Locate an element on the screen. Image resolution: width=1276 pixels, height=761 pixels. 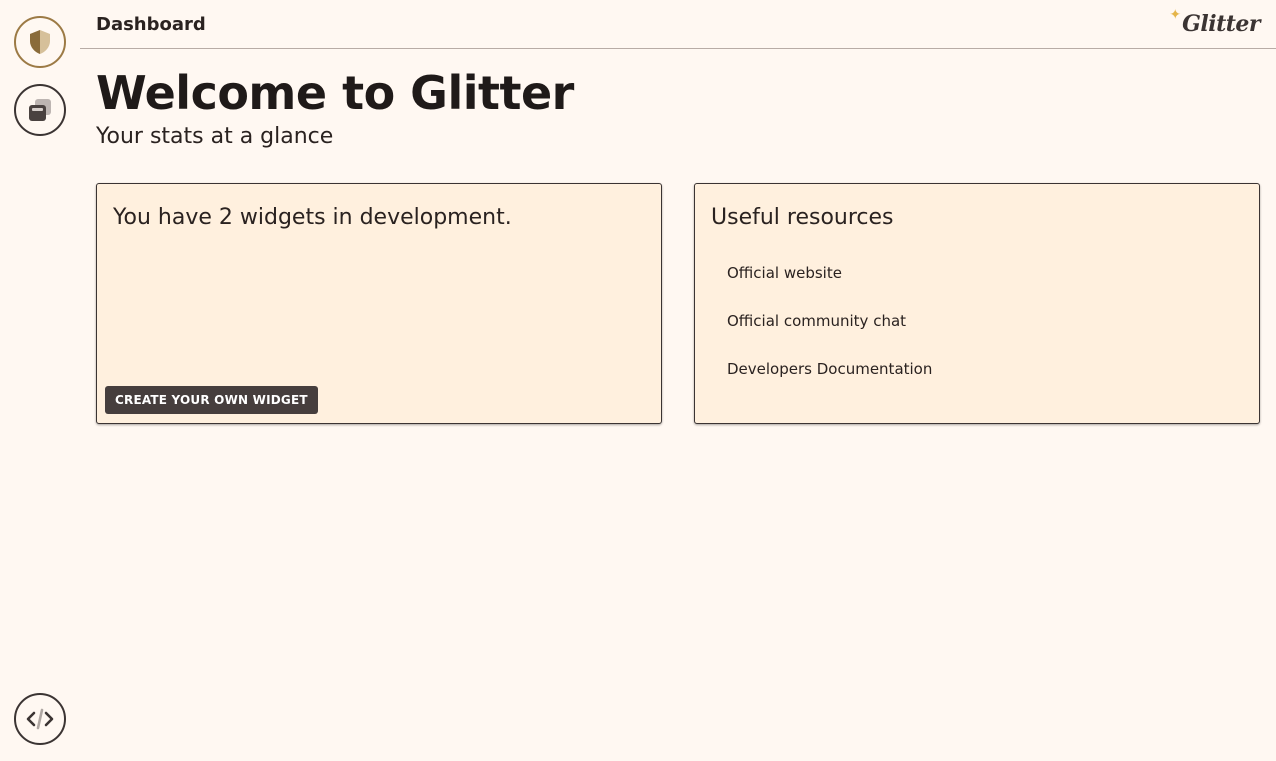
link-official-website: Official website is located at coordinates (784, 273).